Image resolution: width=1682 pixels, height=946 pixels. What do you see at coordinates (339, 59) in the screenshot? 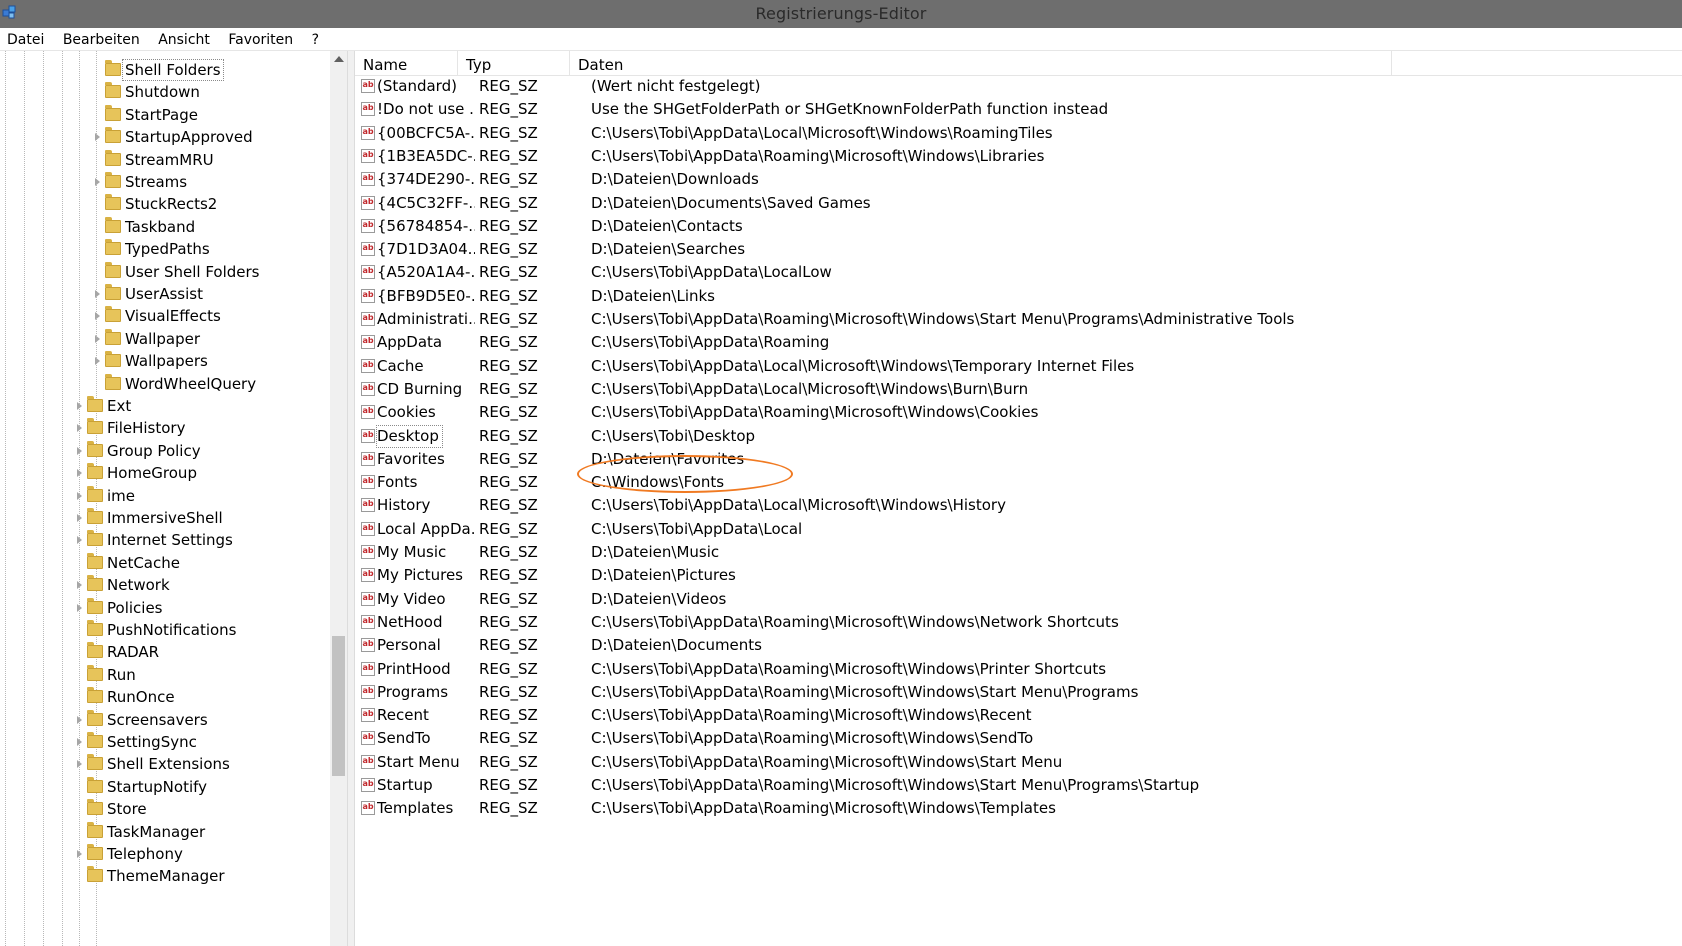
I see `scroll-up-icon` at bounding box center [339, 59].